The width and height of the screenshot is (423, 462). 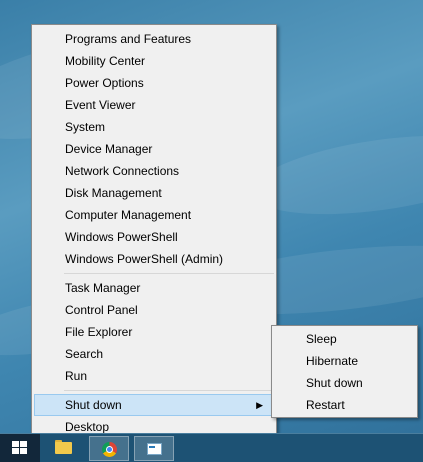 What do you see at coordinates (154, 332) in the screenshot?
I see `menu-item-file-explorer: File Explorer` at bounding box center [154, 332].